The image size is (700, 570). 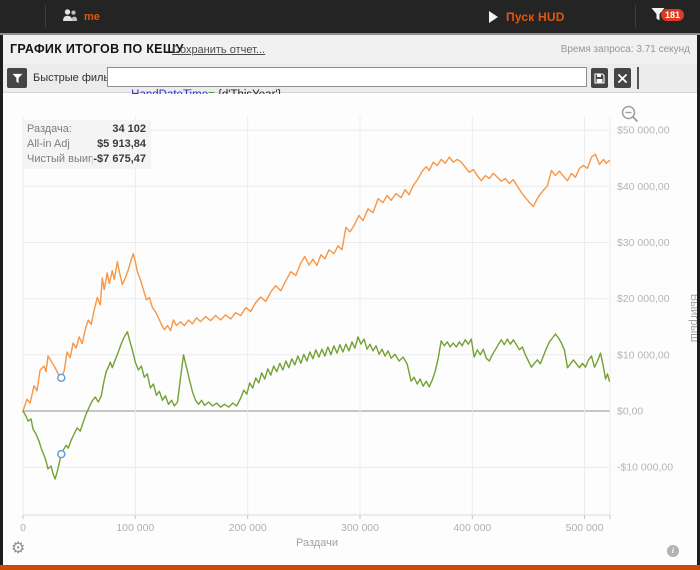 I want to click on summary-row-net-won: Чистый выигрыш -$7 675,47, so click(x=86, y=159).